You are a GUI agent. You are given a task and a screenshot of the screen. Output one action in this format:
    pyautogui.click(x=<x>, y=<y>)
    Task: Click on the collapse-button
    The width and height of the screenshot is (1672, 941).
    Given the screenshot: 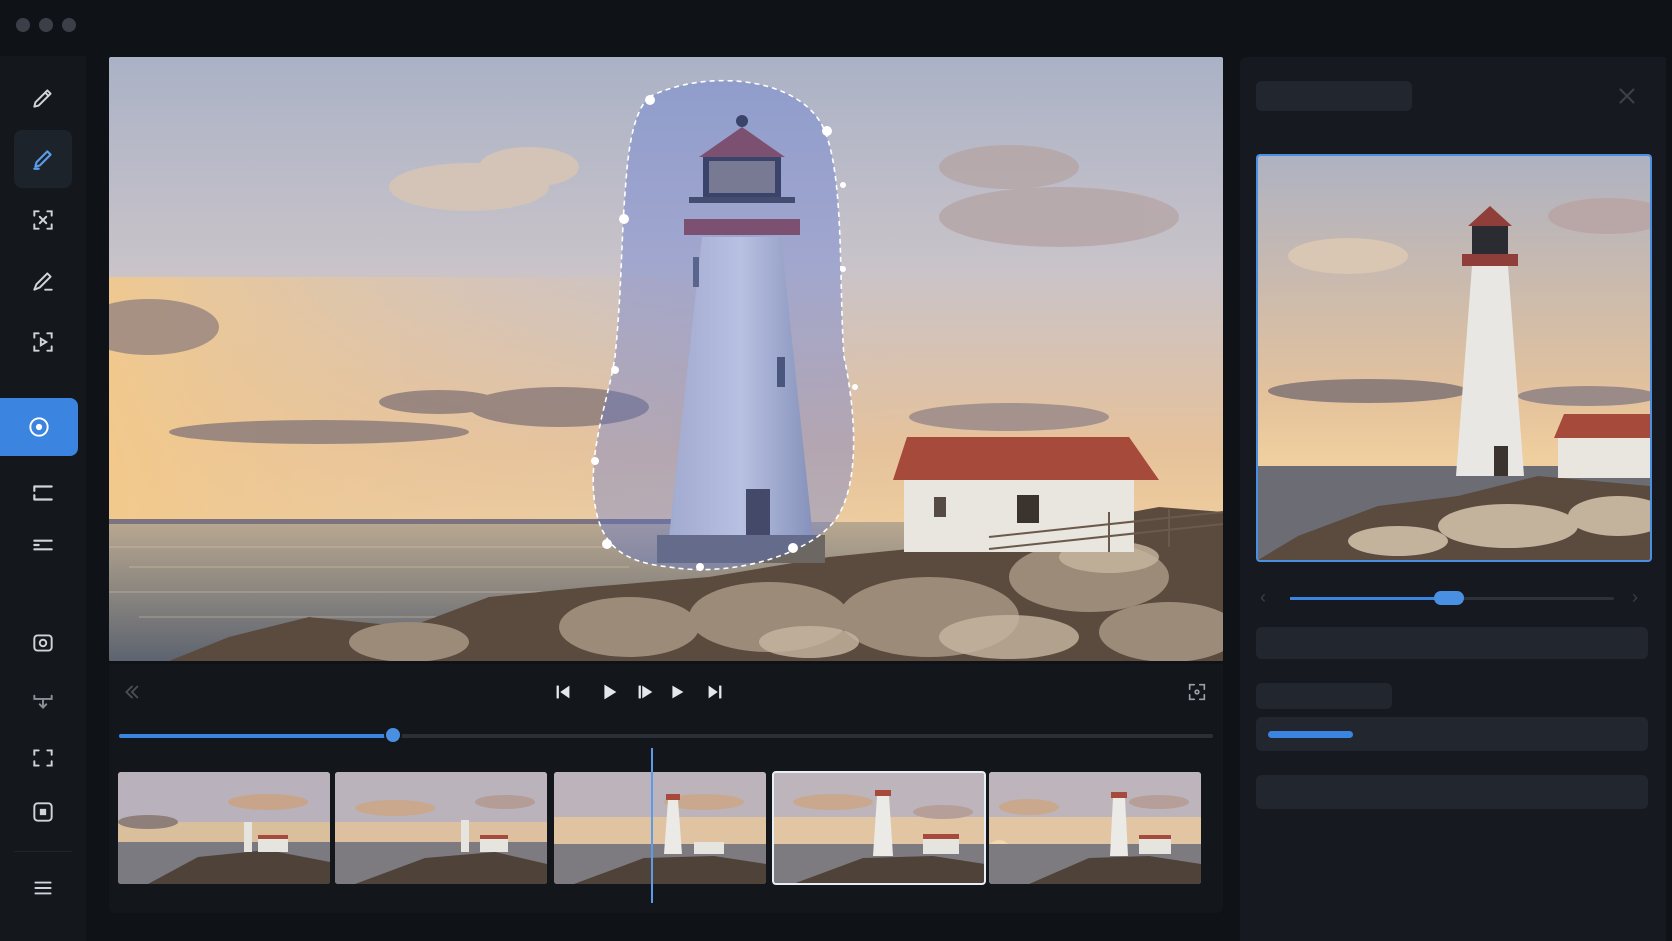 What is the action you would take?
    pyautogui.click(x=131, y=692)
    